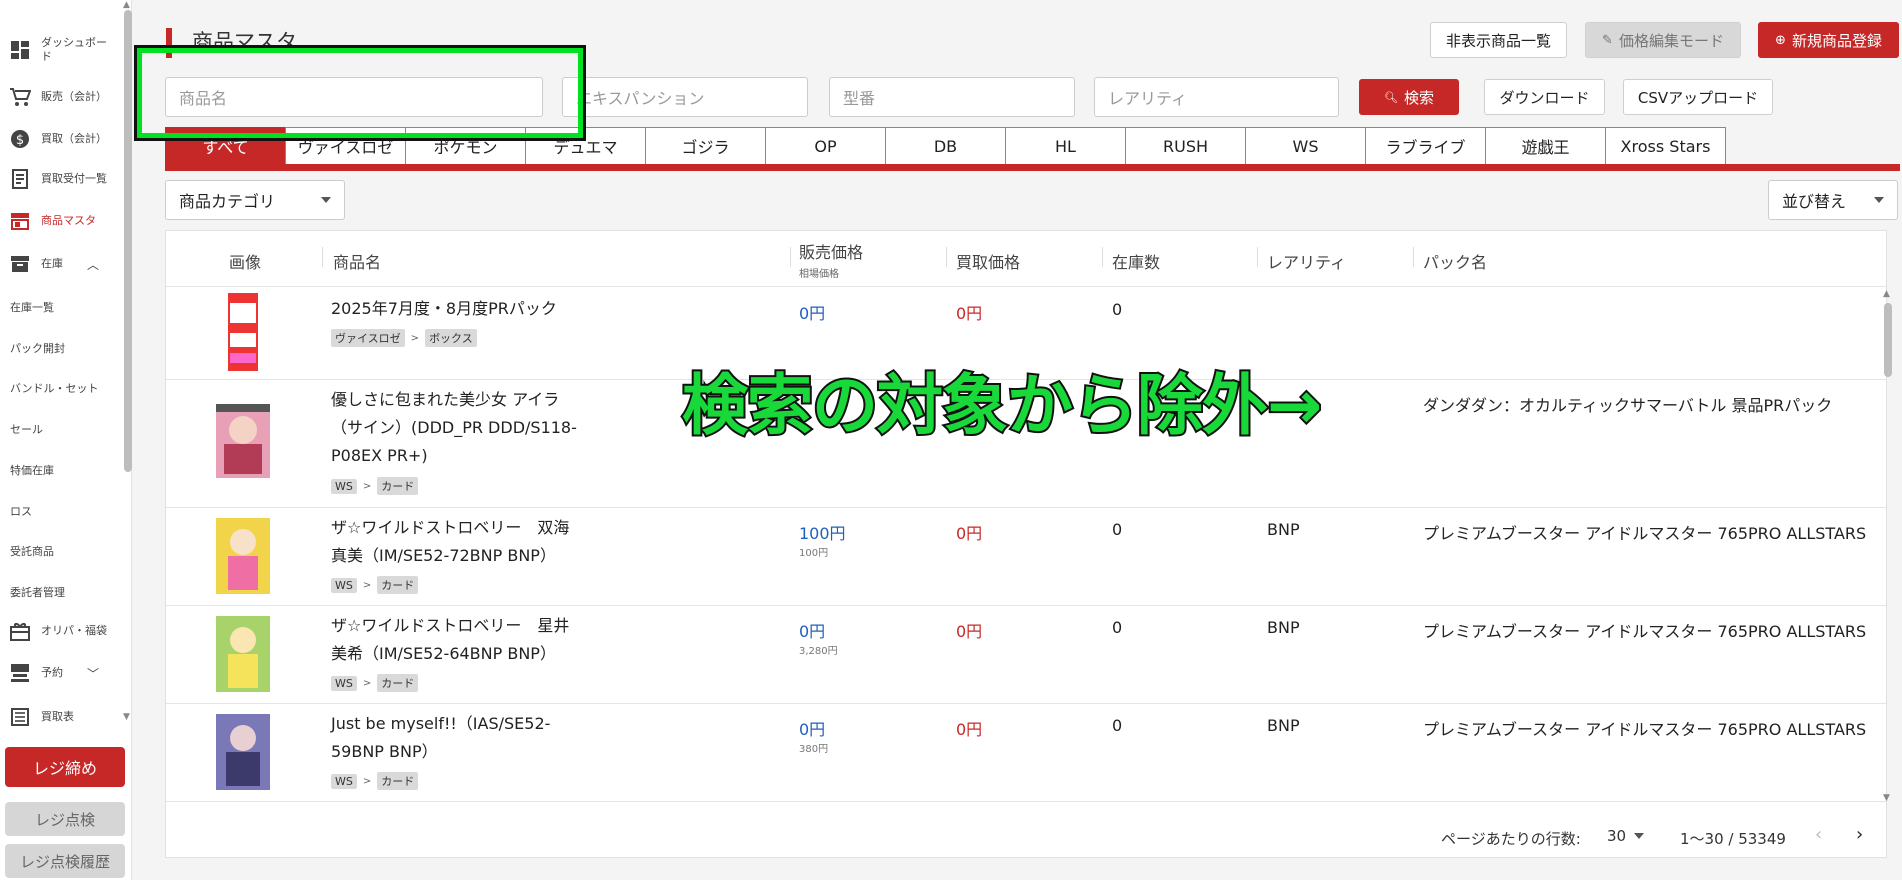  What do you see at coordinates (1859, 834) in the screenshot?
I see `next-page-icon: ›` at bounding box center [1859, 834].